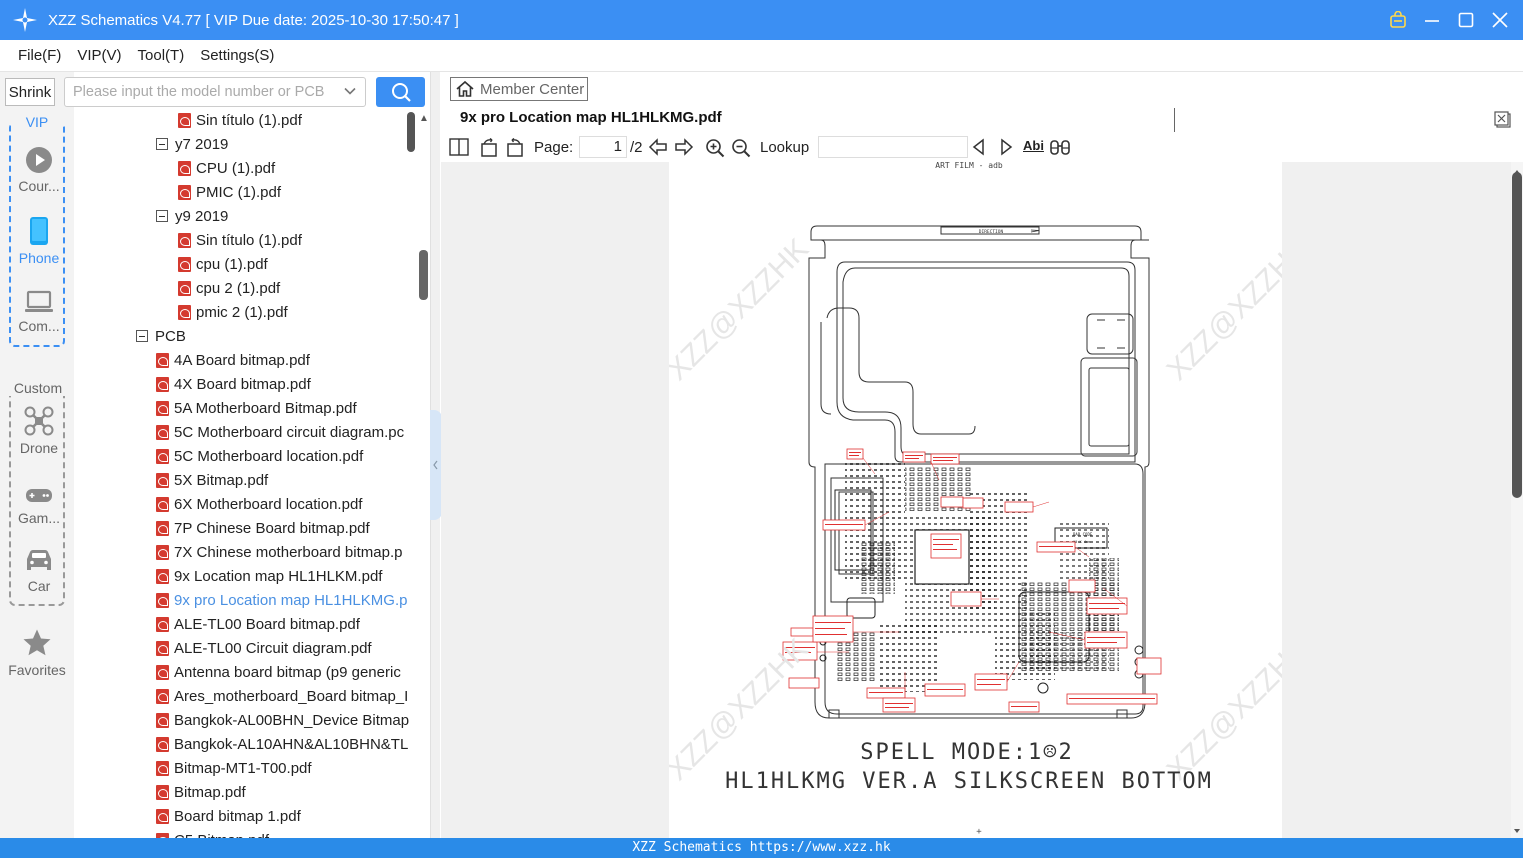 This screenshot has height=858, width=1523. I want to click on lookup-input, so click(893, 147).